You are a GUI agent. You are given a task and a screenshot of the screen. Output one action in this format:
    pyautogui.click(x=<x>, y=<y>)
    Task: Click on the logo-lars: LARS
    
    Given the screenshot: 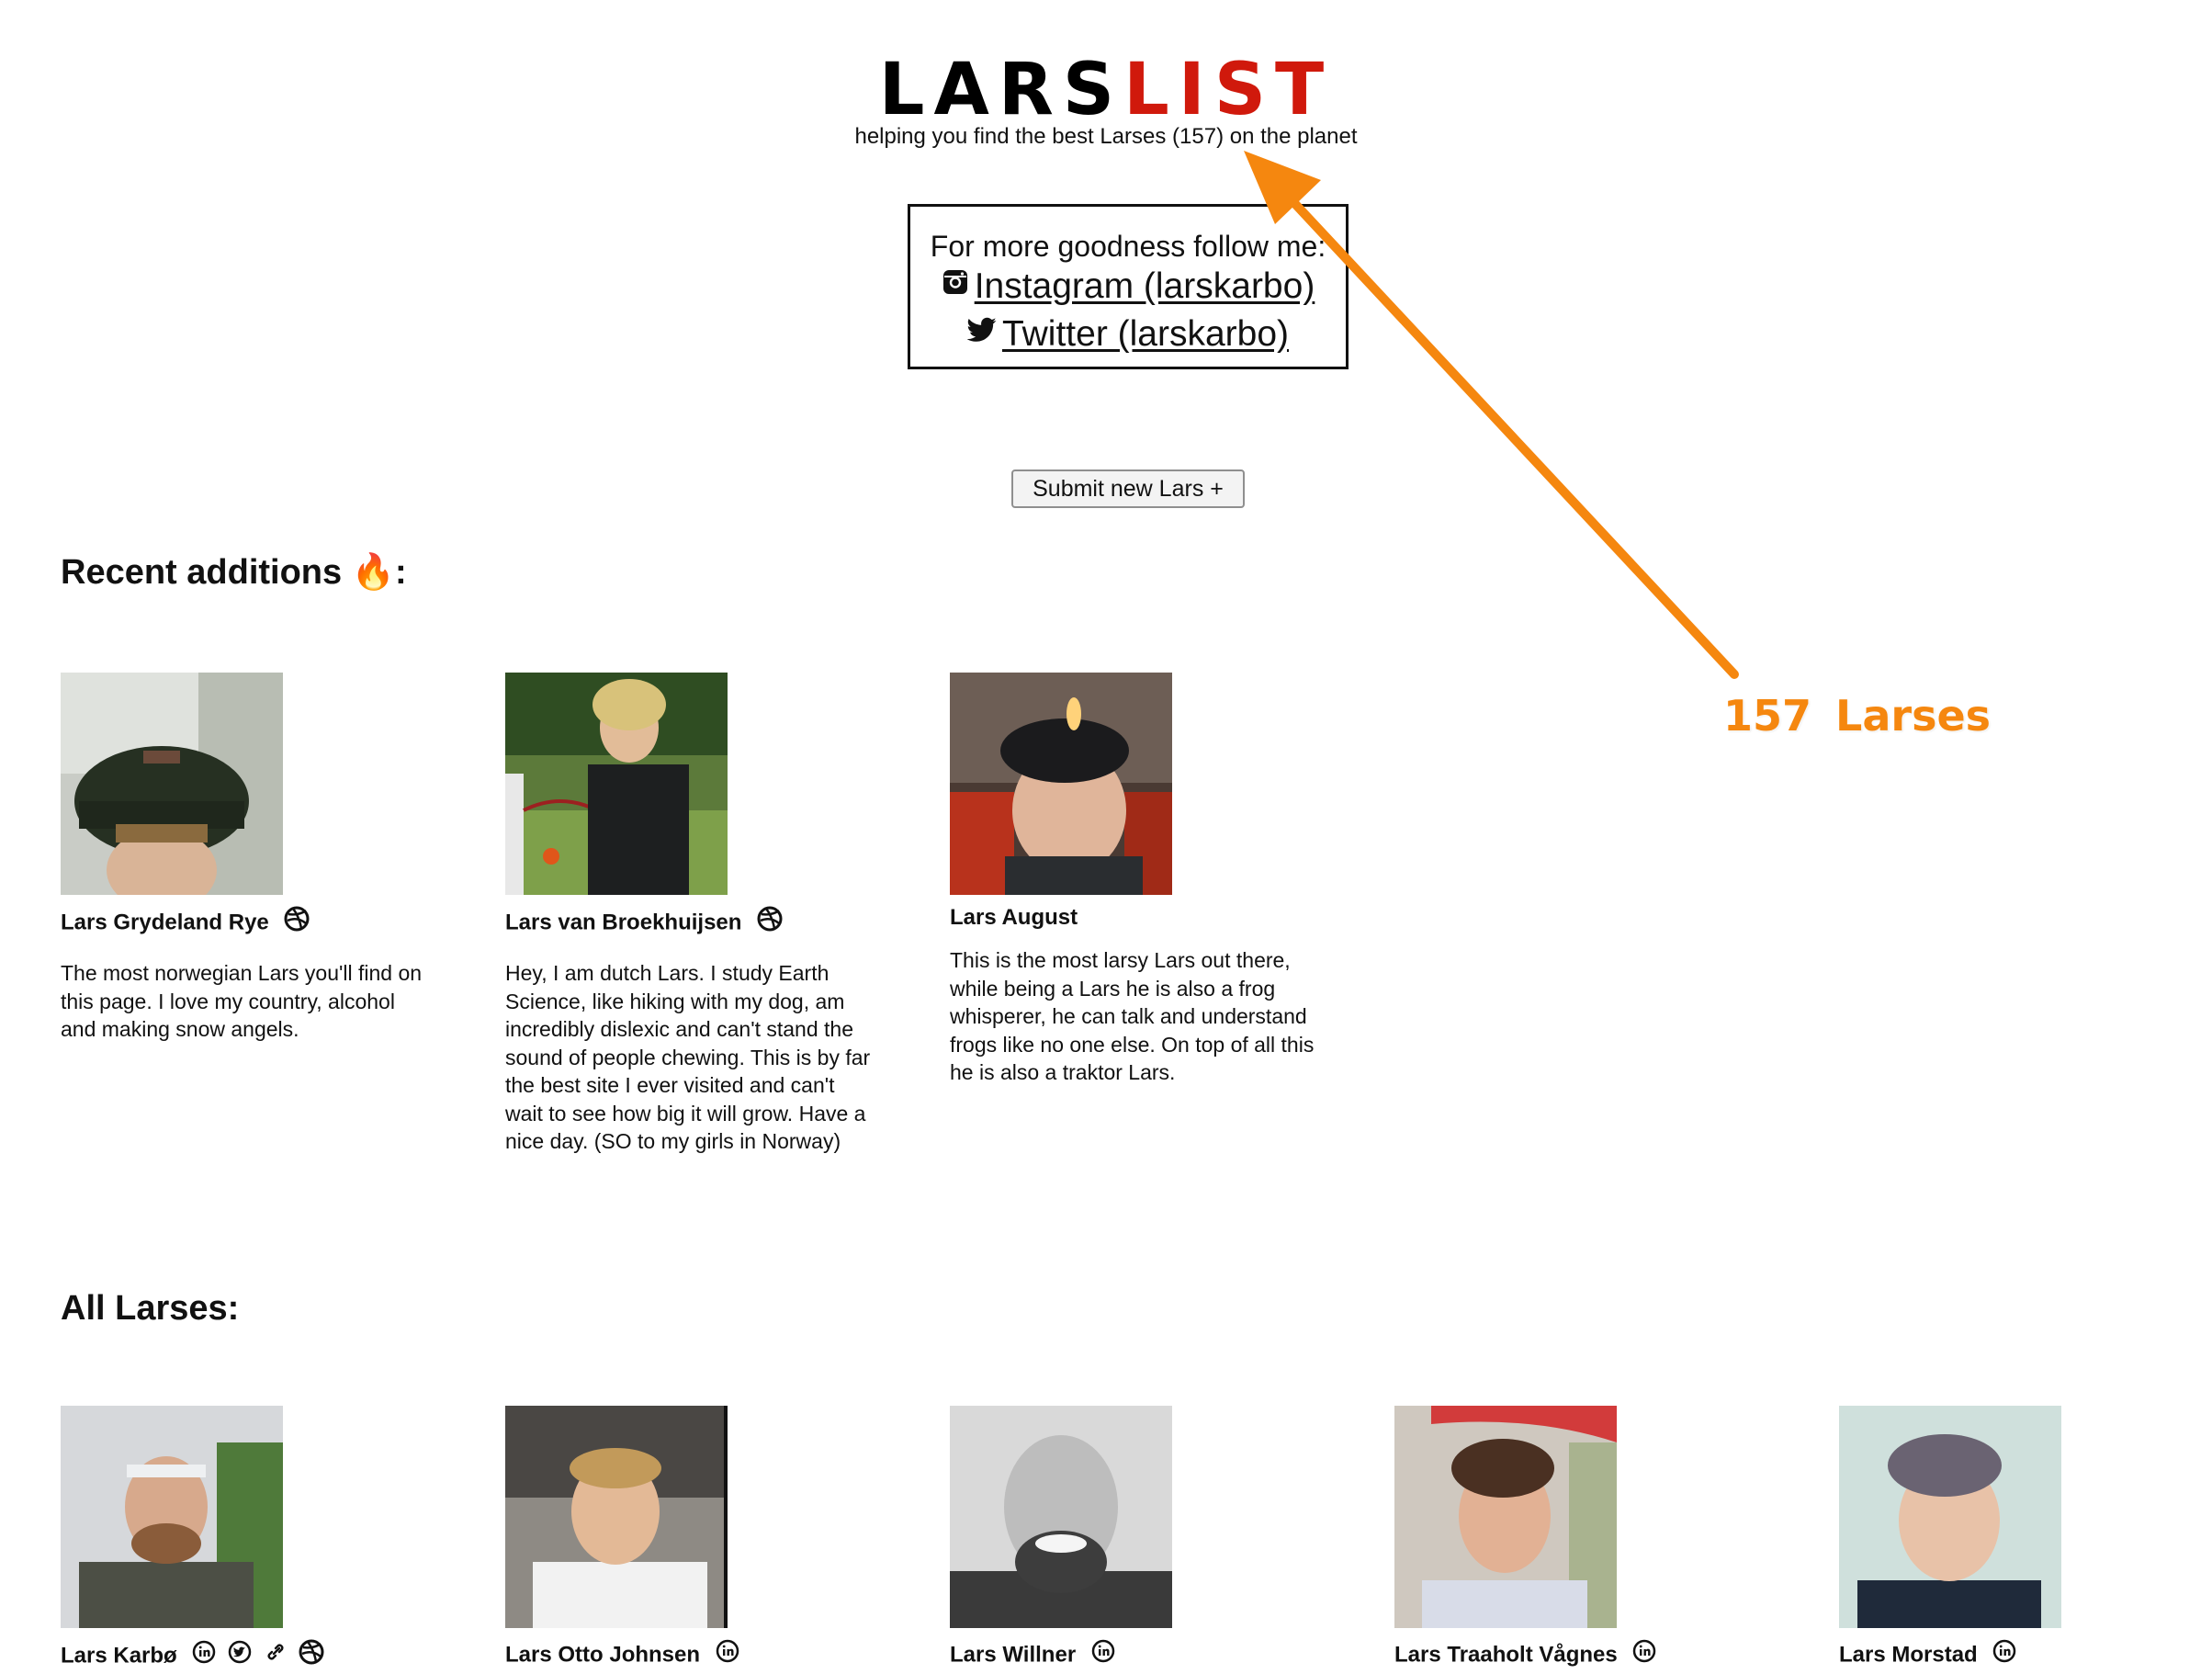 What is the action you would take?
    pyautogui.click(x=1001, y=90)
    